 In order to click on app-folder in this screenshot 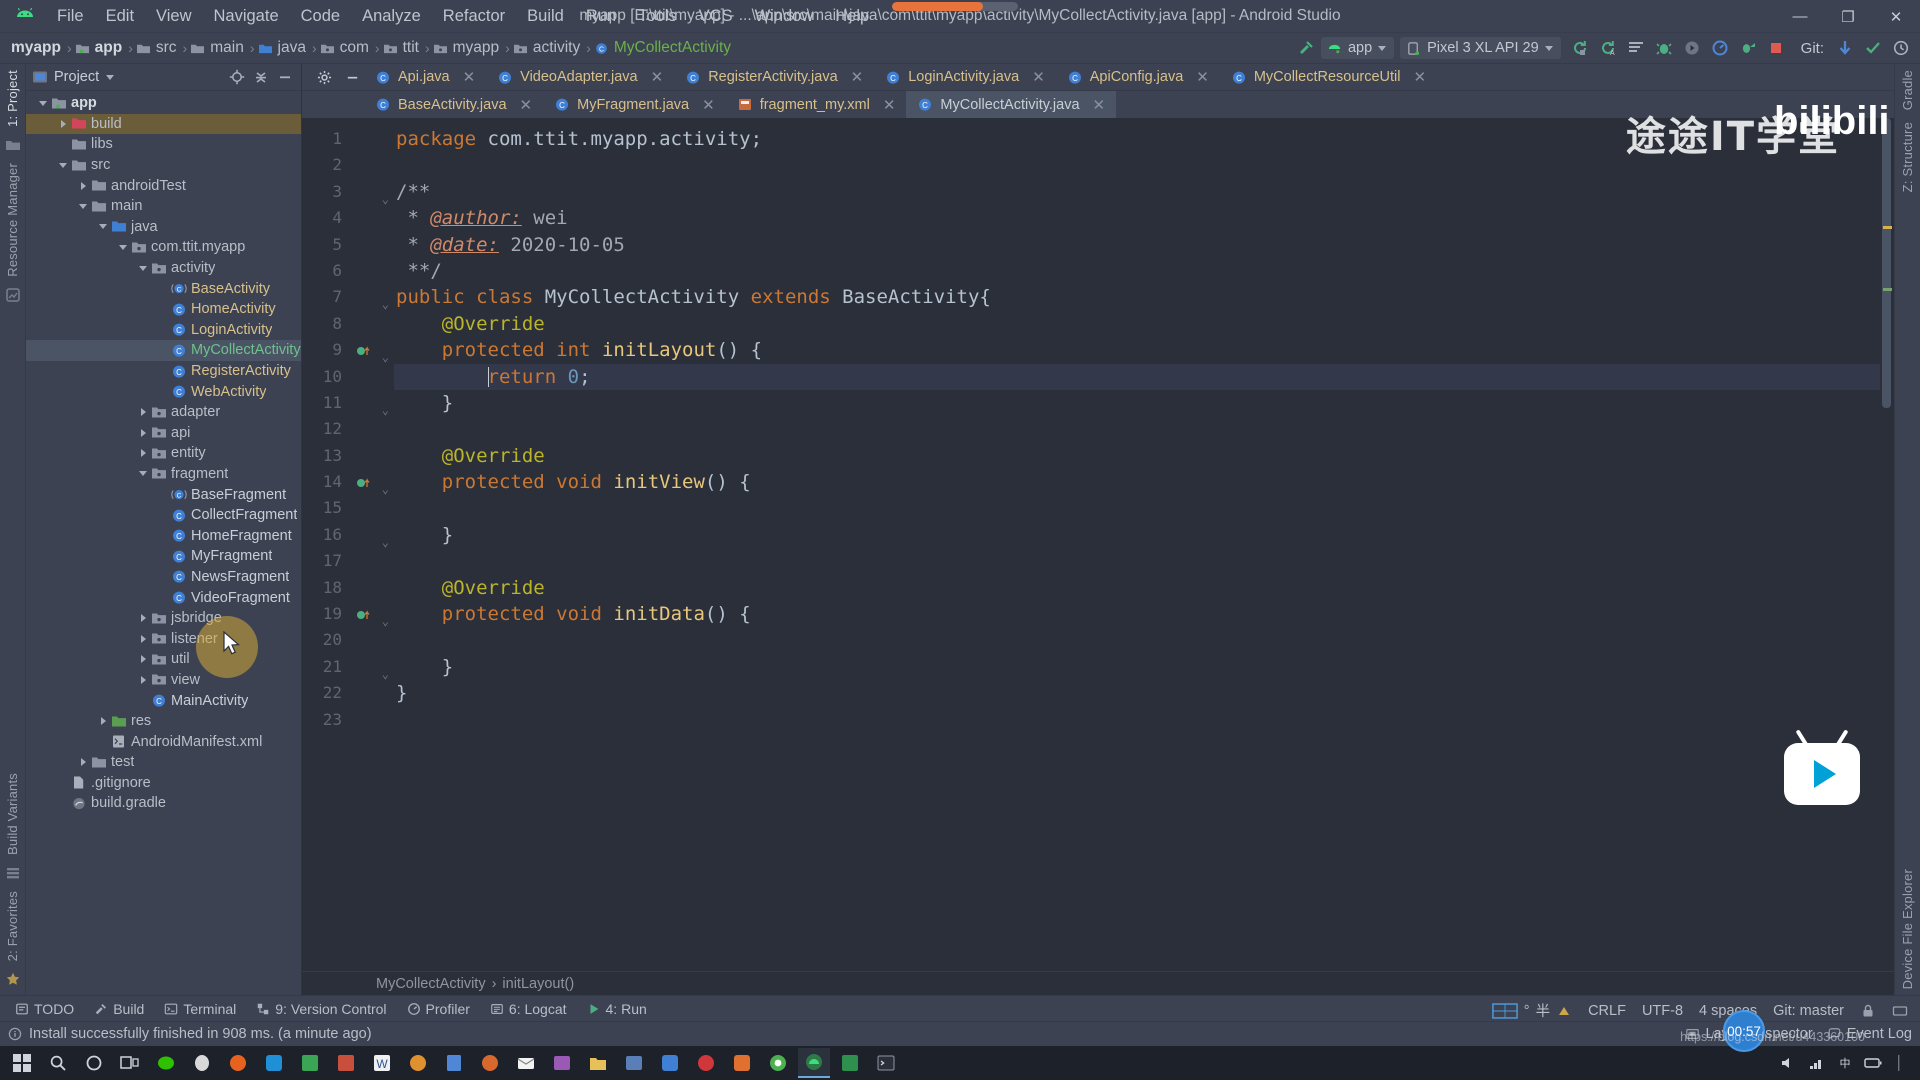, I will do `click(598, 1063)`.